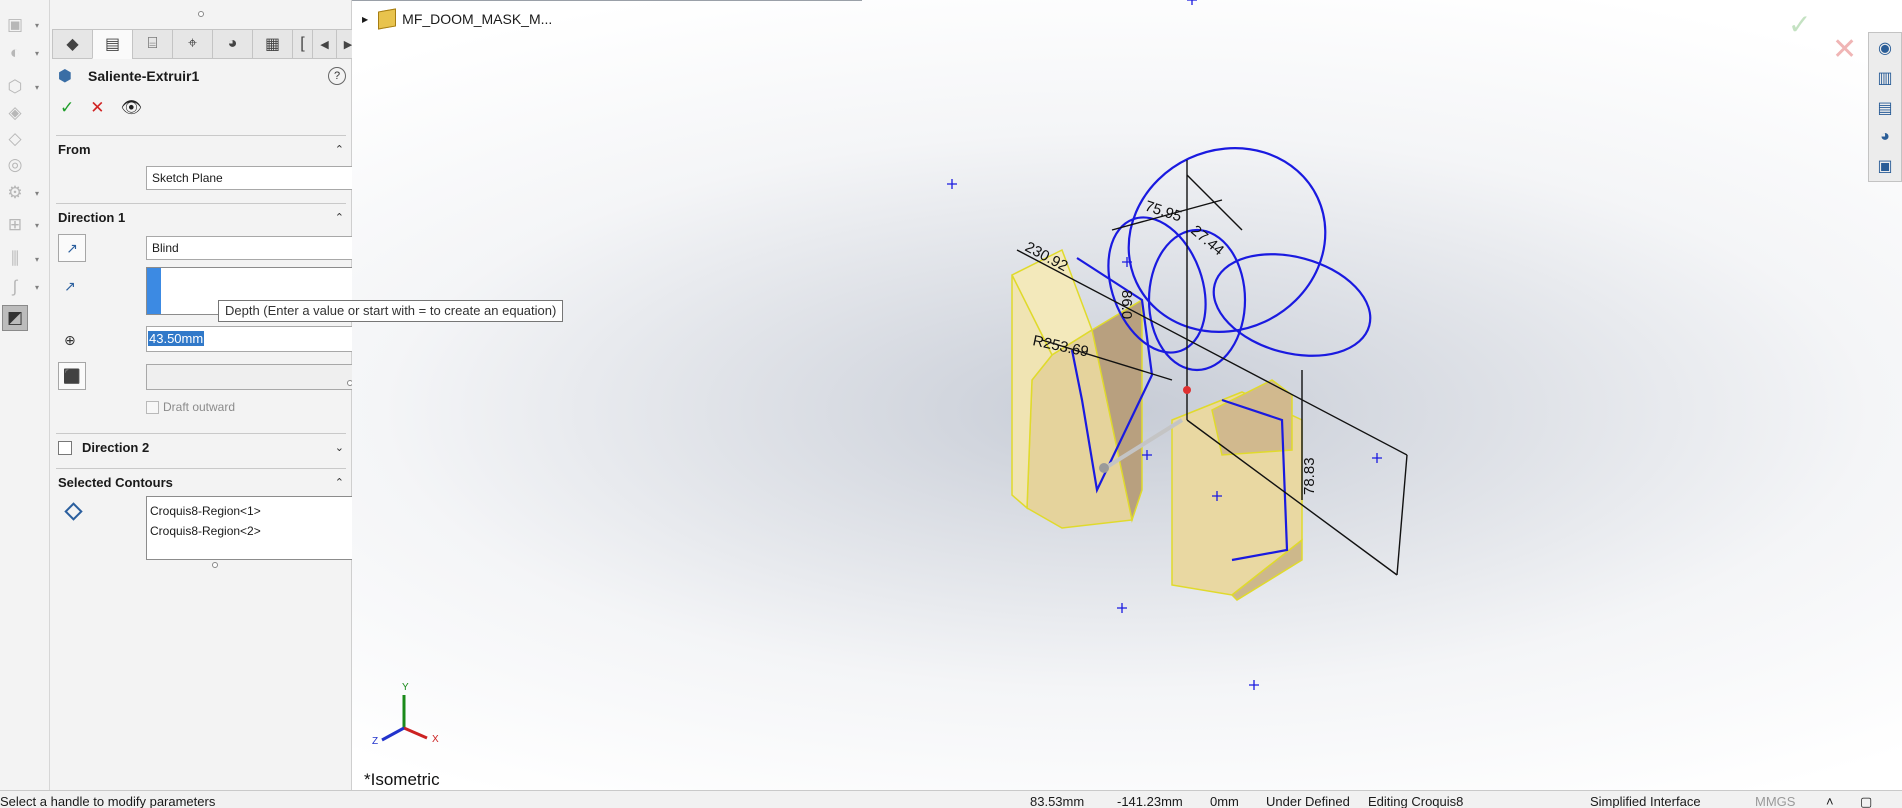 Image resolution: width=1902 pixels, height=808 pixels. I want to click on contours-title: Selected Contours, so click(115, 482).